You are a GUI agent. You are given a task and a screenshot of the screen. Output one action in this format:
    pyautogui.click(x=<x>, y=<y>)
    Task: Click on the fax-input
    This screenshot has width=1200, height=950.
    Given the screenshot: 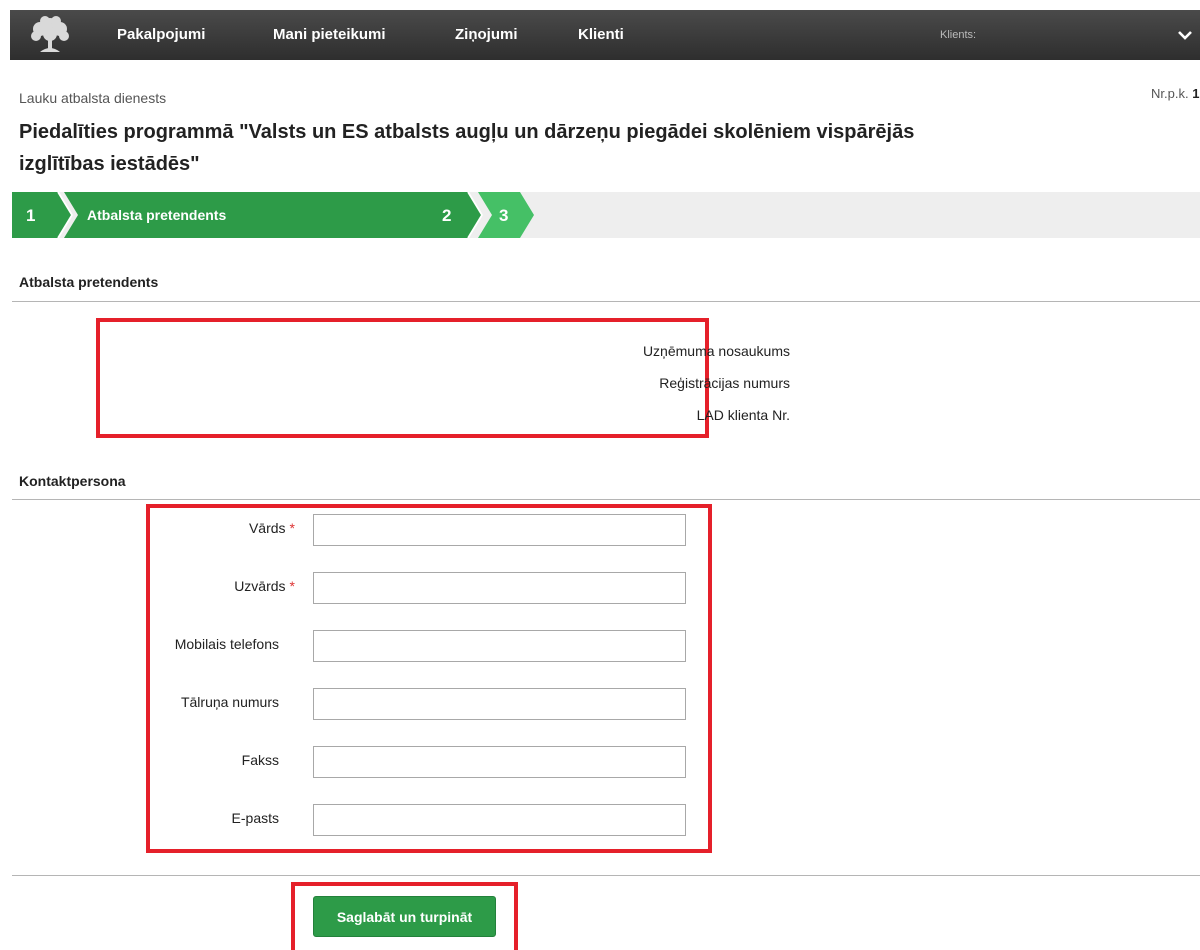 What is the action you would take?
    pyautogui.click(x=499, y=762)
    